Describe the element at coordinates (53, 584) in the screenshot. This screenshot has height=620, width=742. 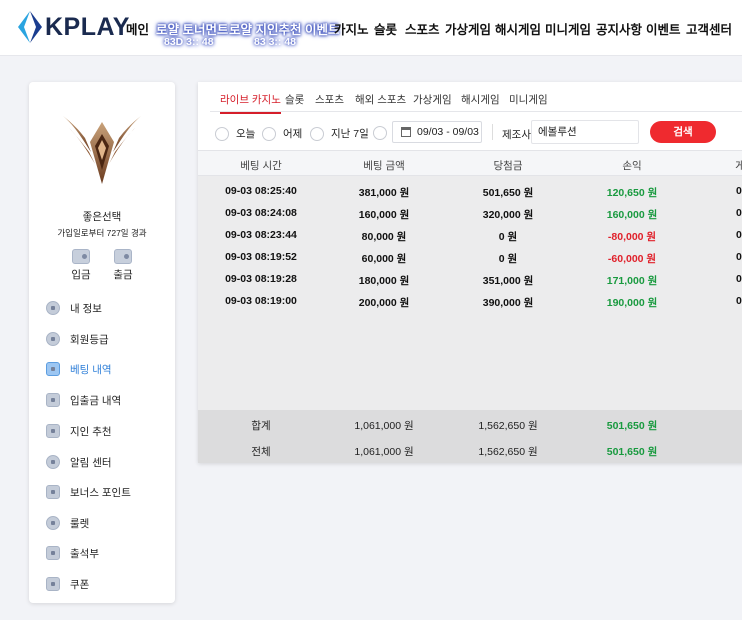
I see `coupon-icon` at that location.